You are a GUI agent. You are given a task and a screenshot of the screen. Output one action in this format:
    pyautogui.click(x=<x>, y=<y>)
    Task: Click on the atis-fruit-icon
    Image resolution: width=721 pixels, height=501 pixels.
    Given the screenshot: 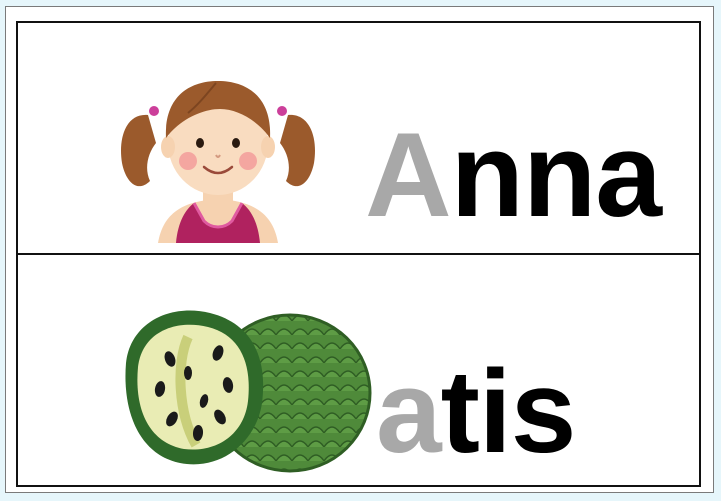 What is the action you would take?
    pyautogui.click(x=248, y=391)
    